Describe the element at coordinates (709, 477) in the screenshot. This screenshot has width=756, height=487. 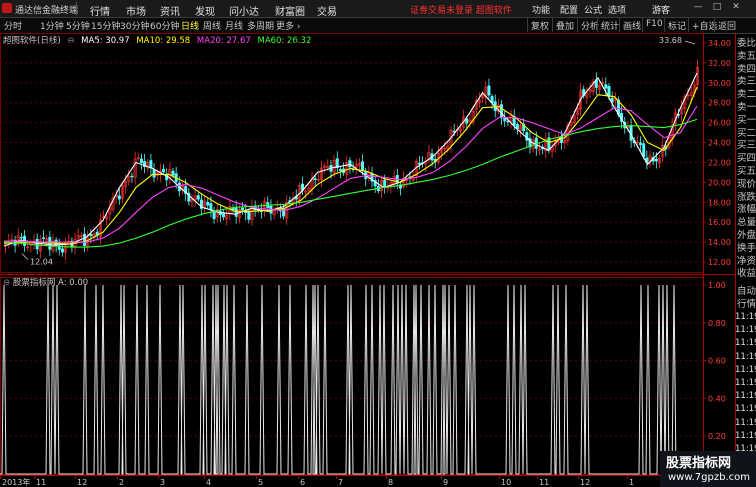
I see `watermark-url: www.7gpzb.com` at that location.